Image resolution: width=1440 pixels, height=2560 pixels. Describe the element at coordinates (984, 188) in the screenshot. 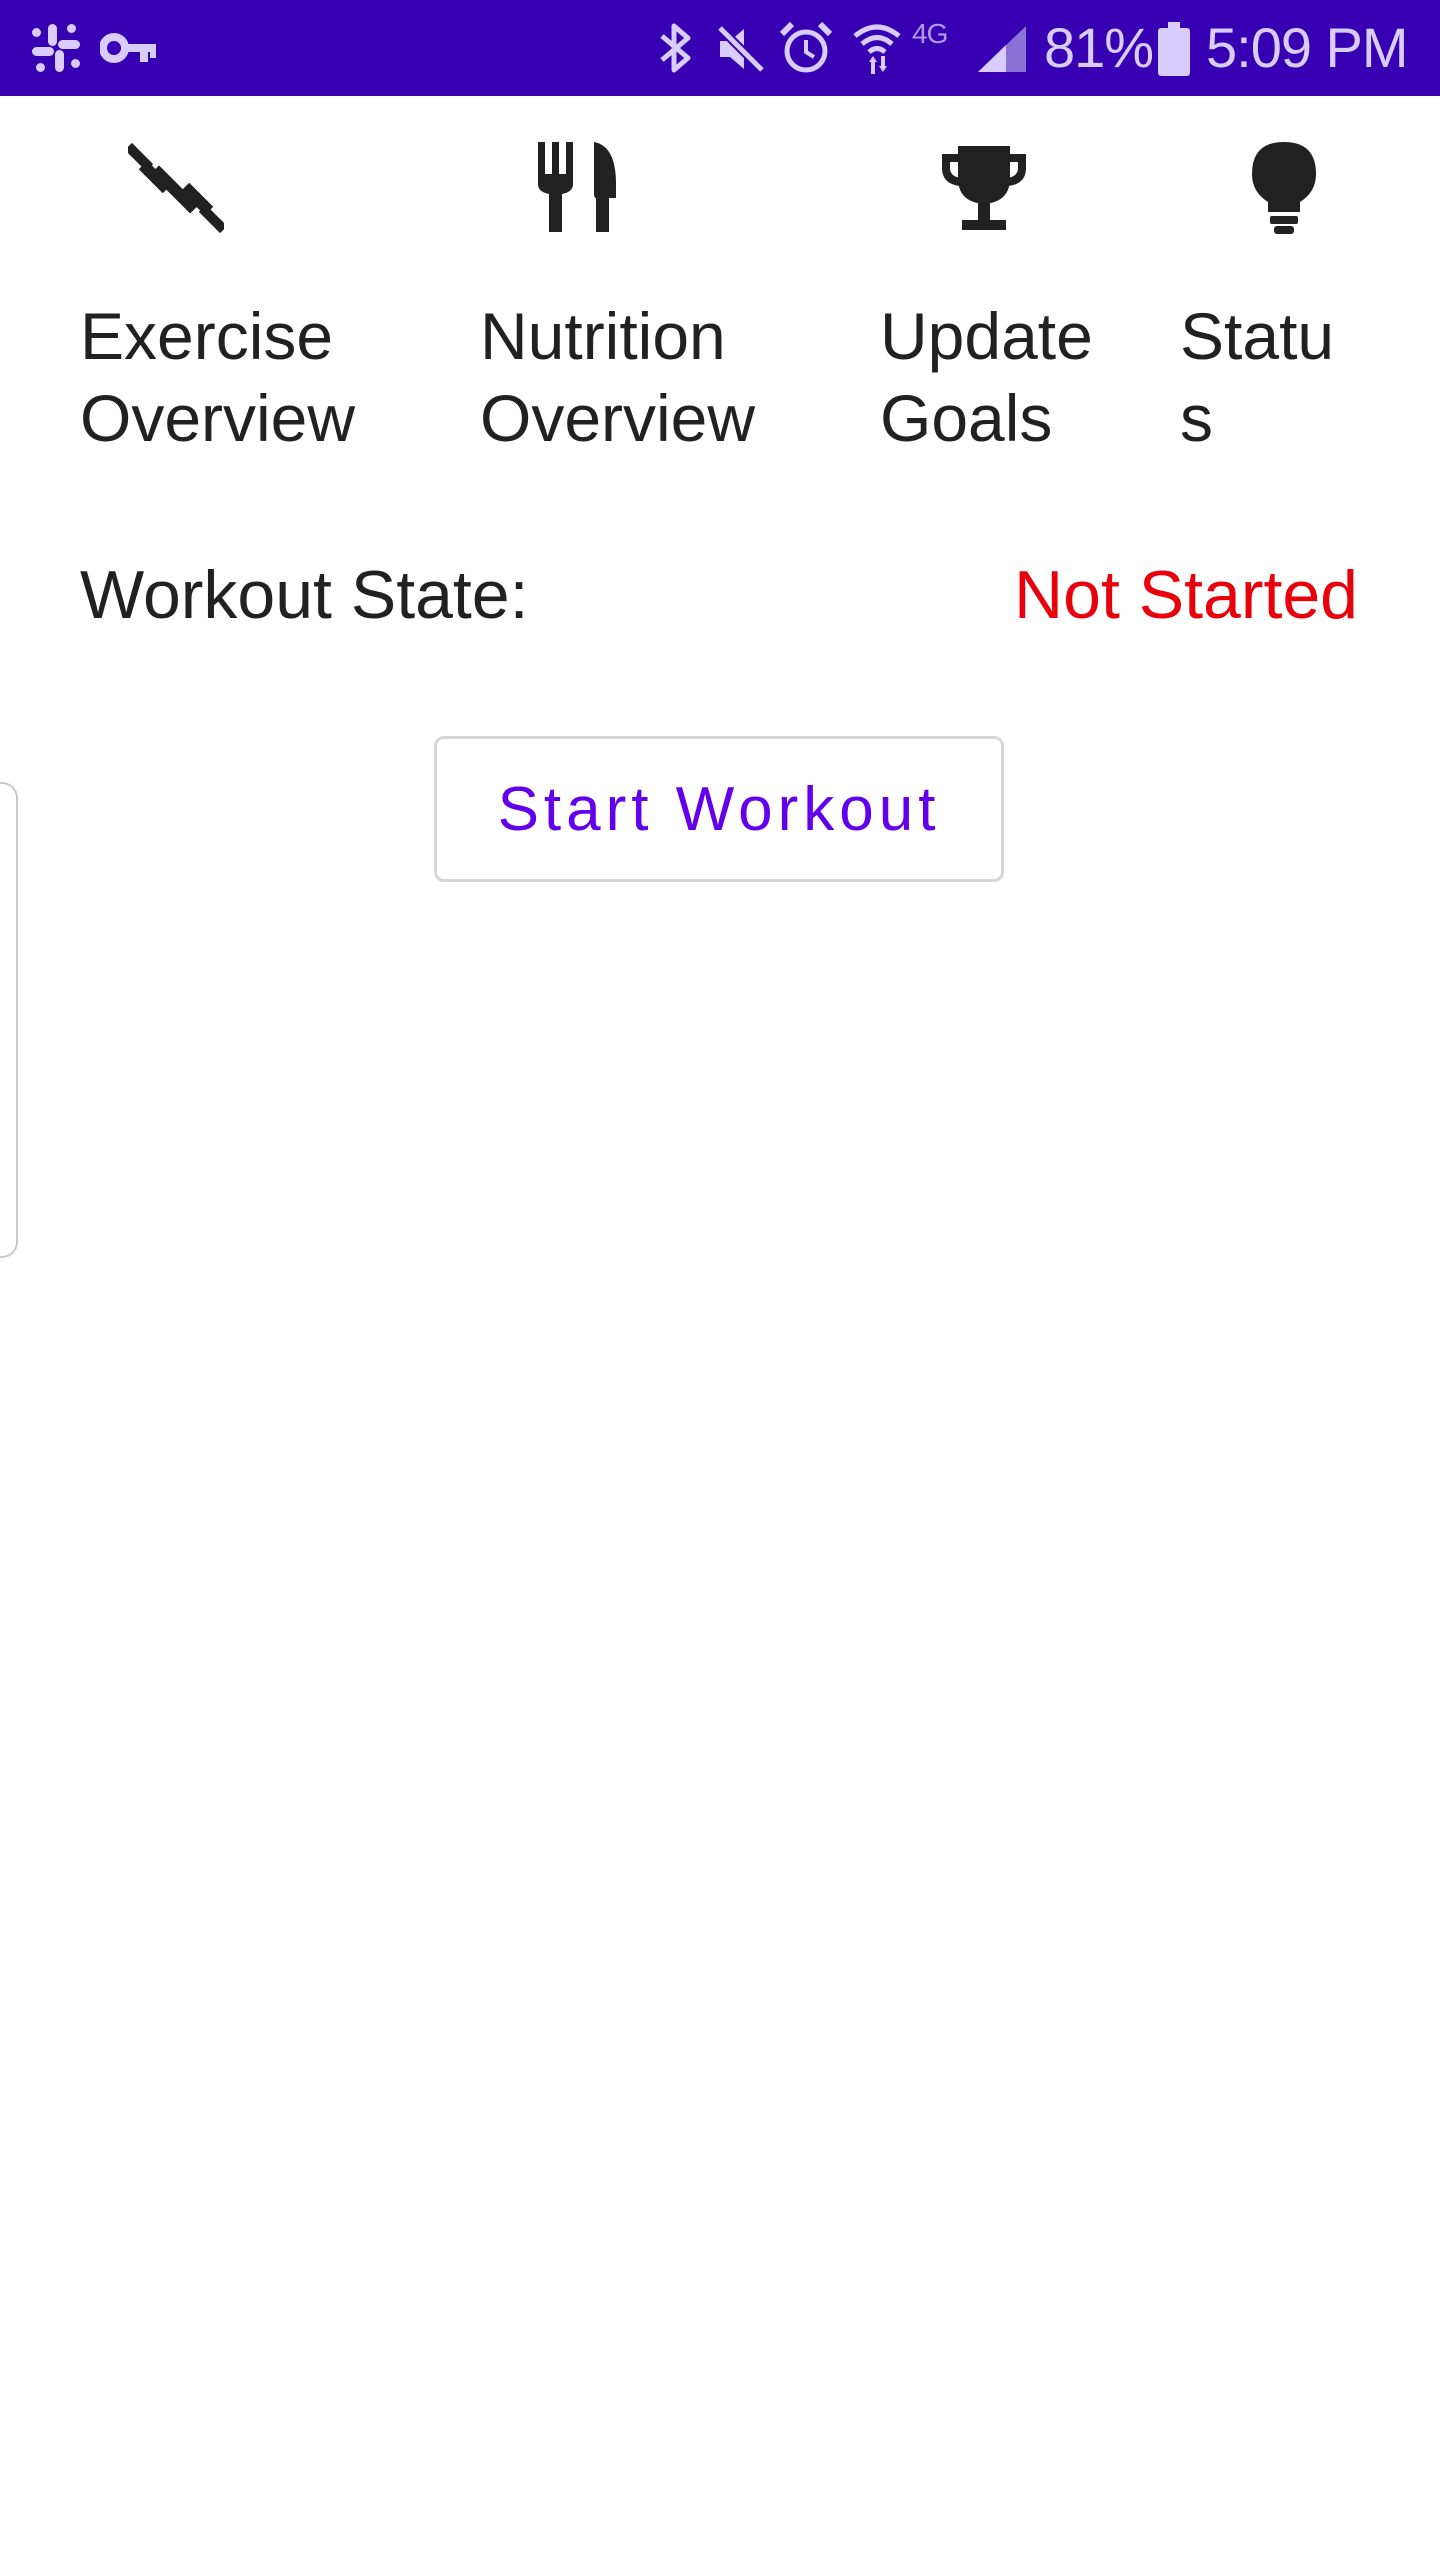

I see `trophy-icon` at that location.